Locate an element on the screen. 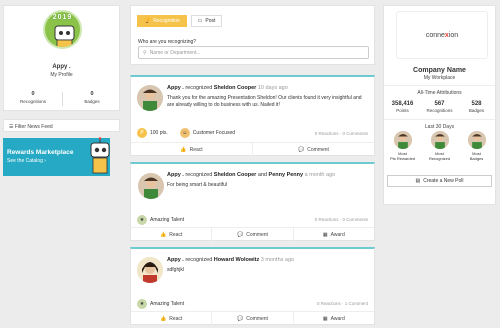  recognitions-stat: 567 Recognitions is located at coordinates (439, 107).